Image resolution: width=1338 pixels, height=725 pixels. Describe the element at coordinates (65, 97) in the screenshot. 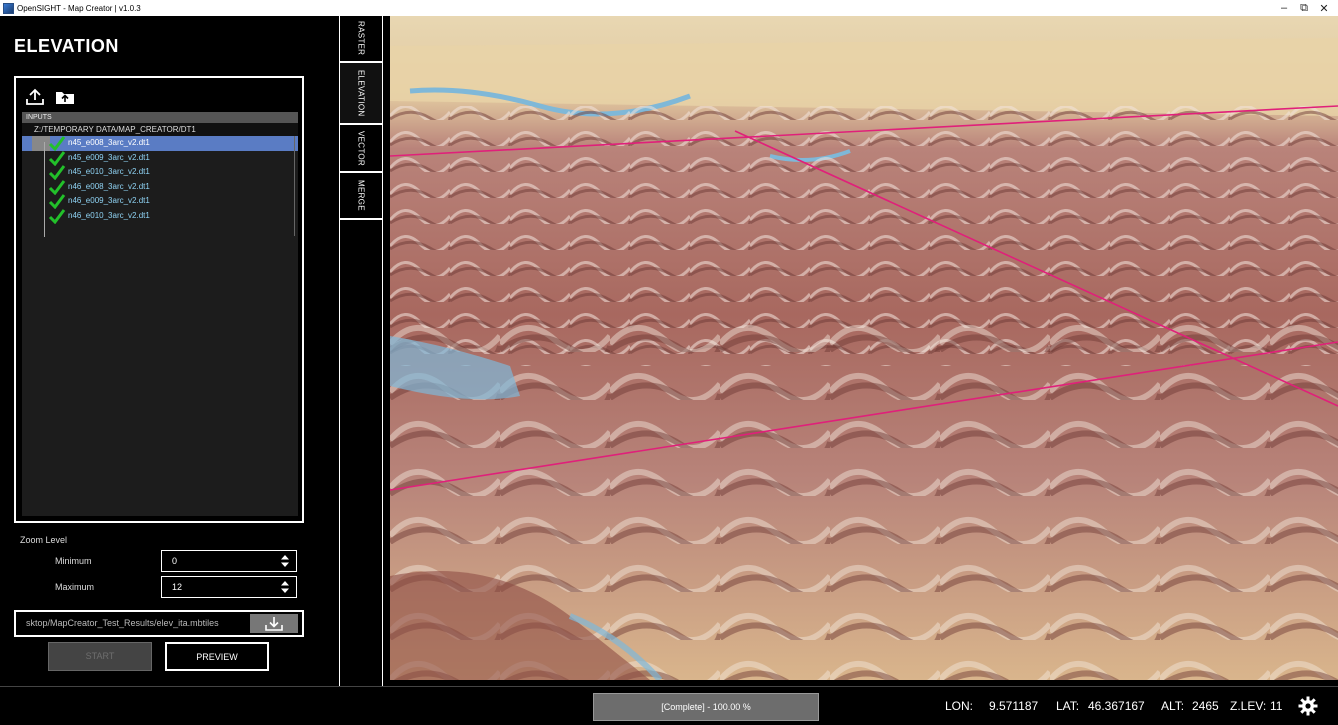

I see `folder-upload-icon` at that location.